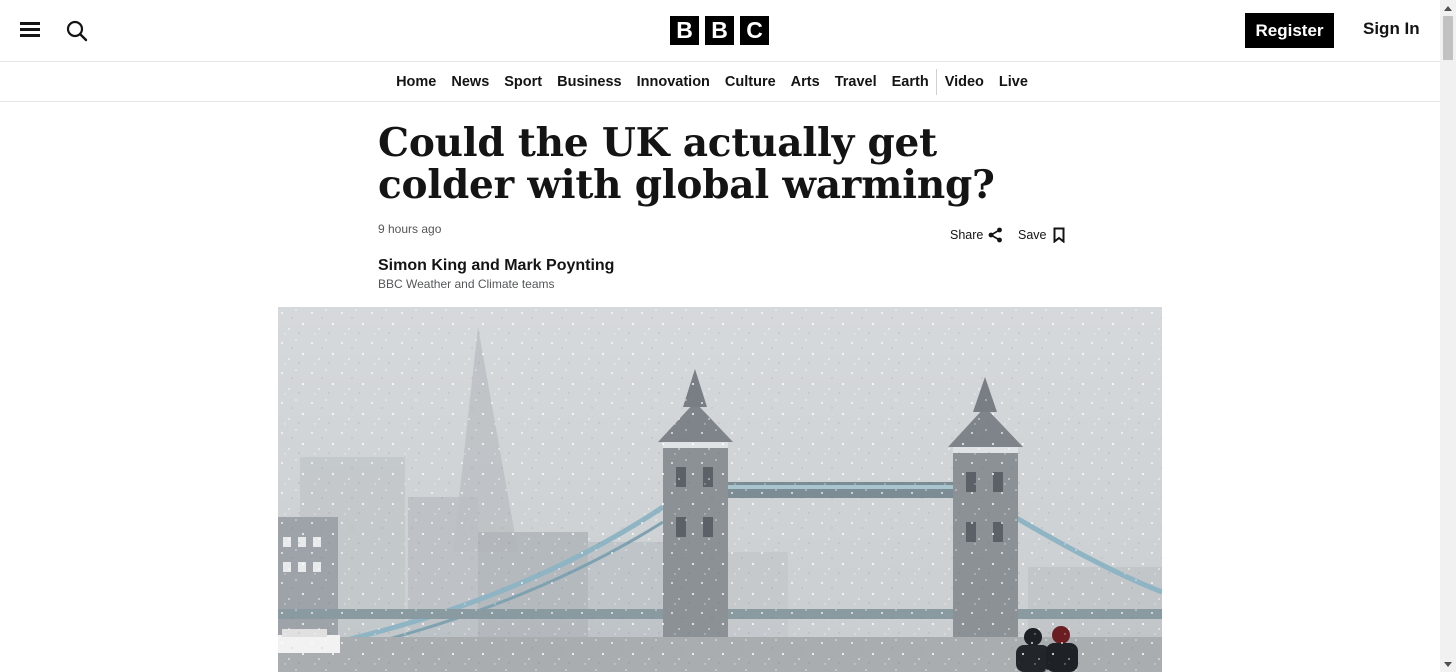  What do you see at coordinates (995, 235) in the screenshot?
I see `share-icon` at bounding box center [995, 235].